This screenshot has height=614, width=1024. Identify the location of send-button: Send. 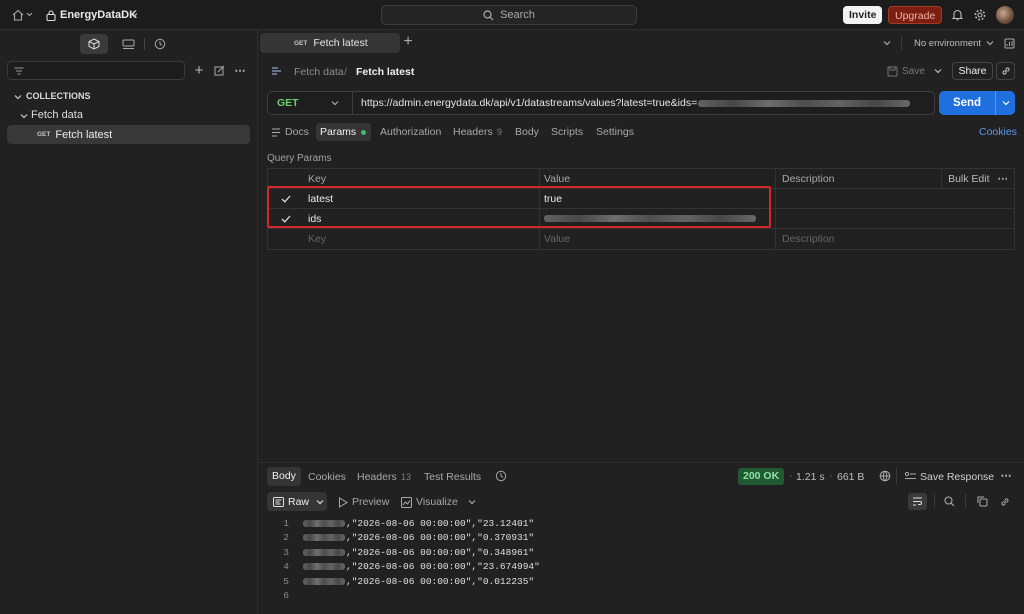
(977, 103).